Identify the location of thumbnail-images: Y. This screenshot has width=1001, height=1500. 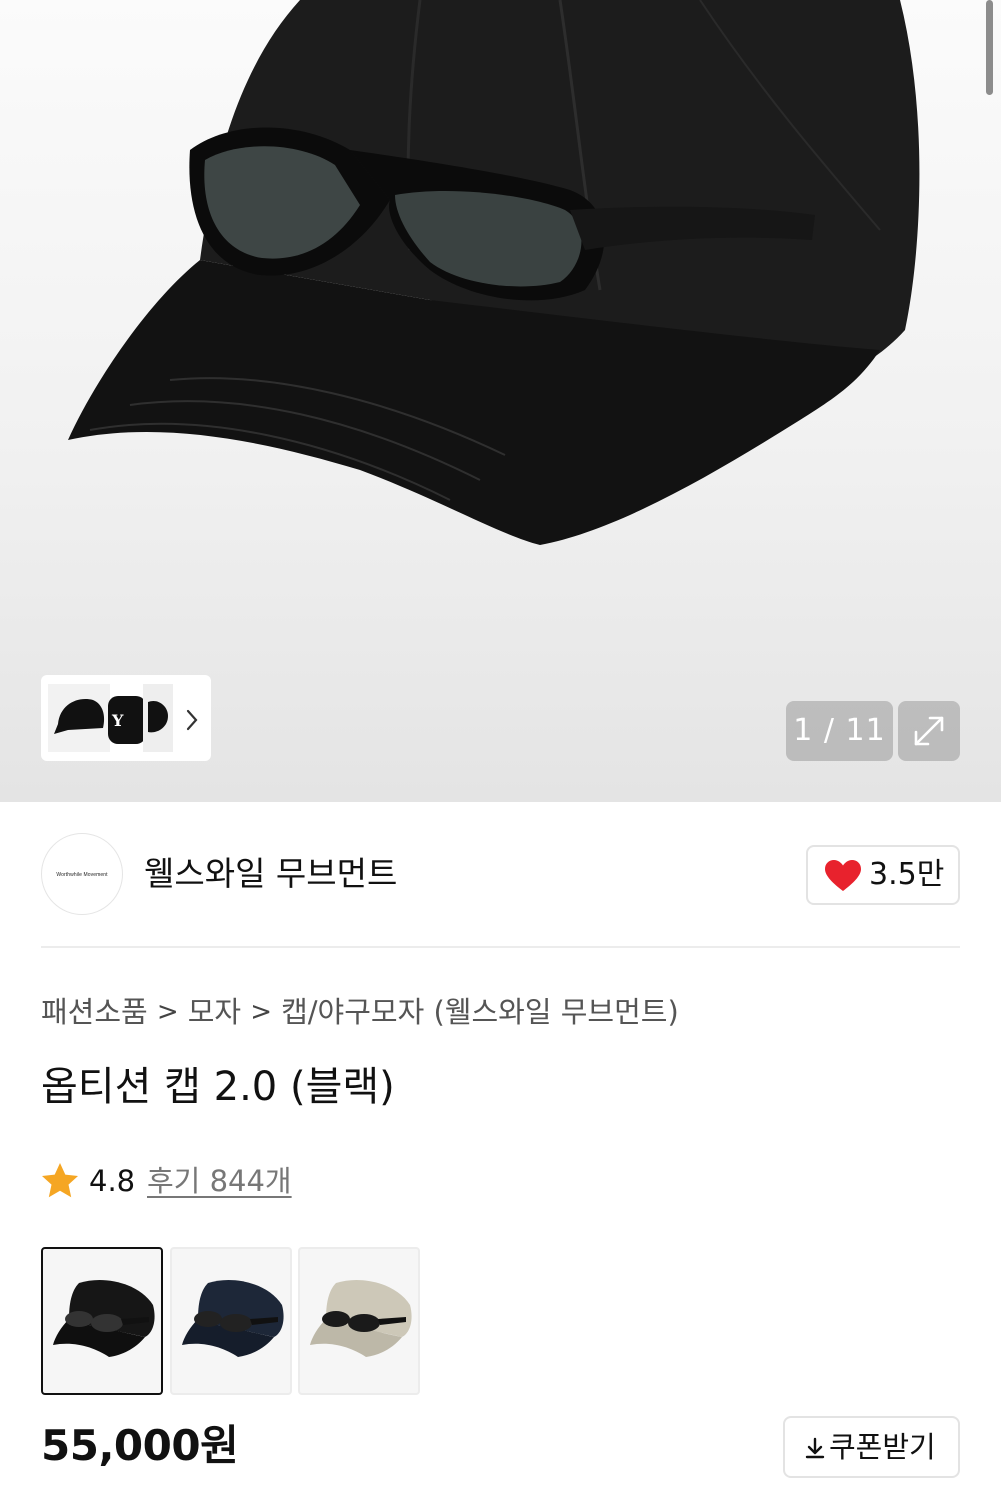
(110, 718).